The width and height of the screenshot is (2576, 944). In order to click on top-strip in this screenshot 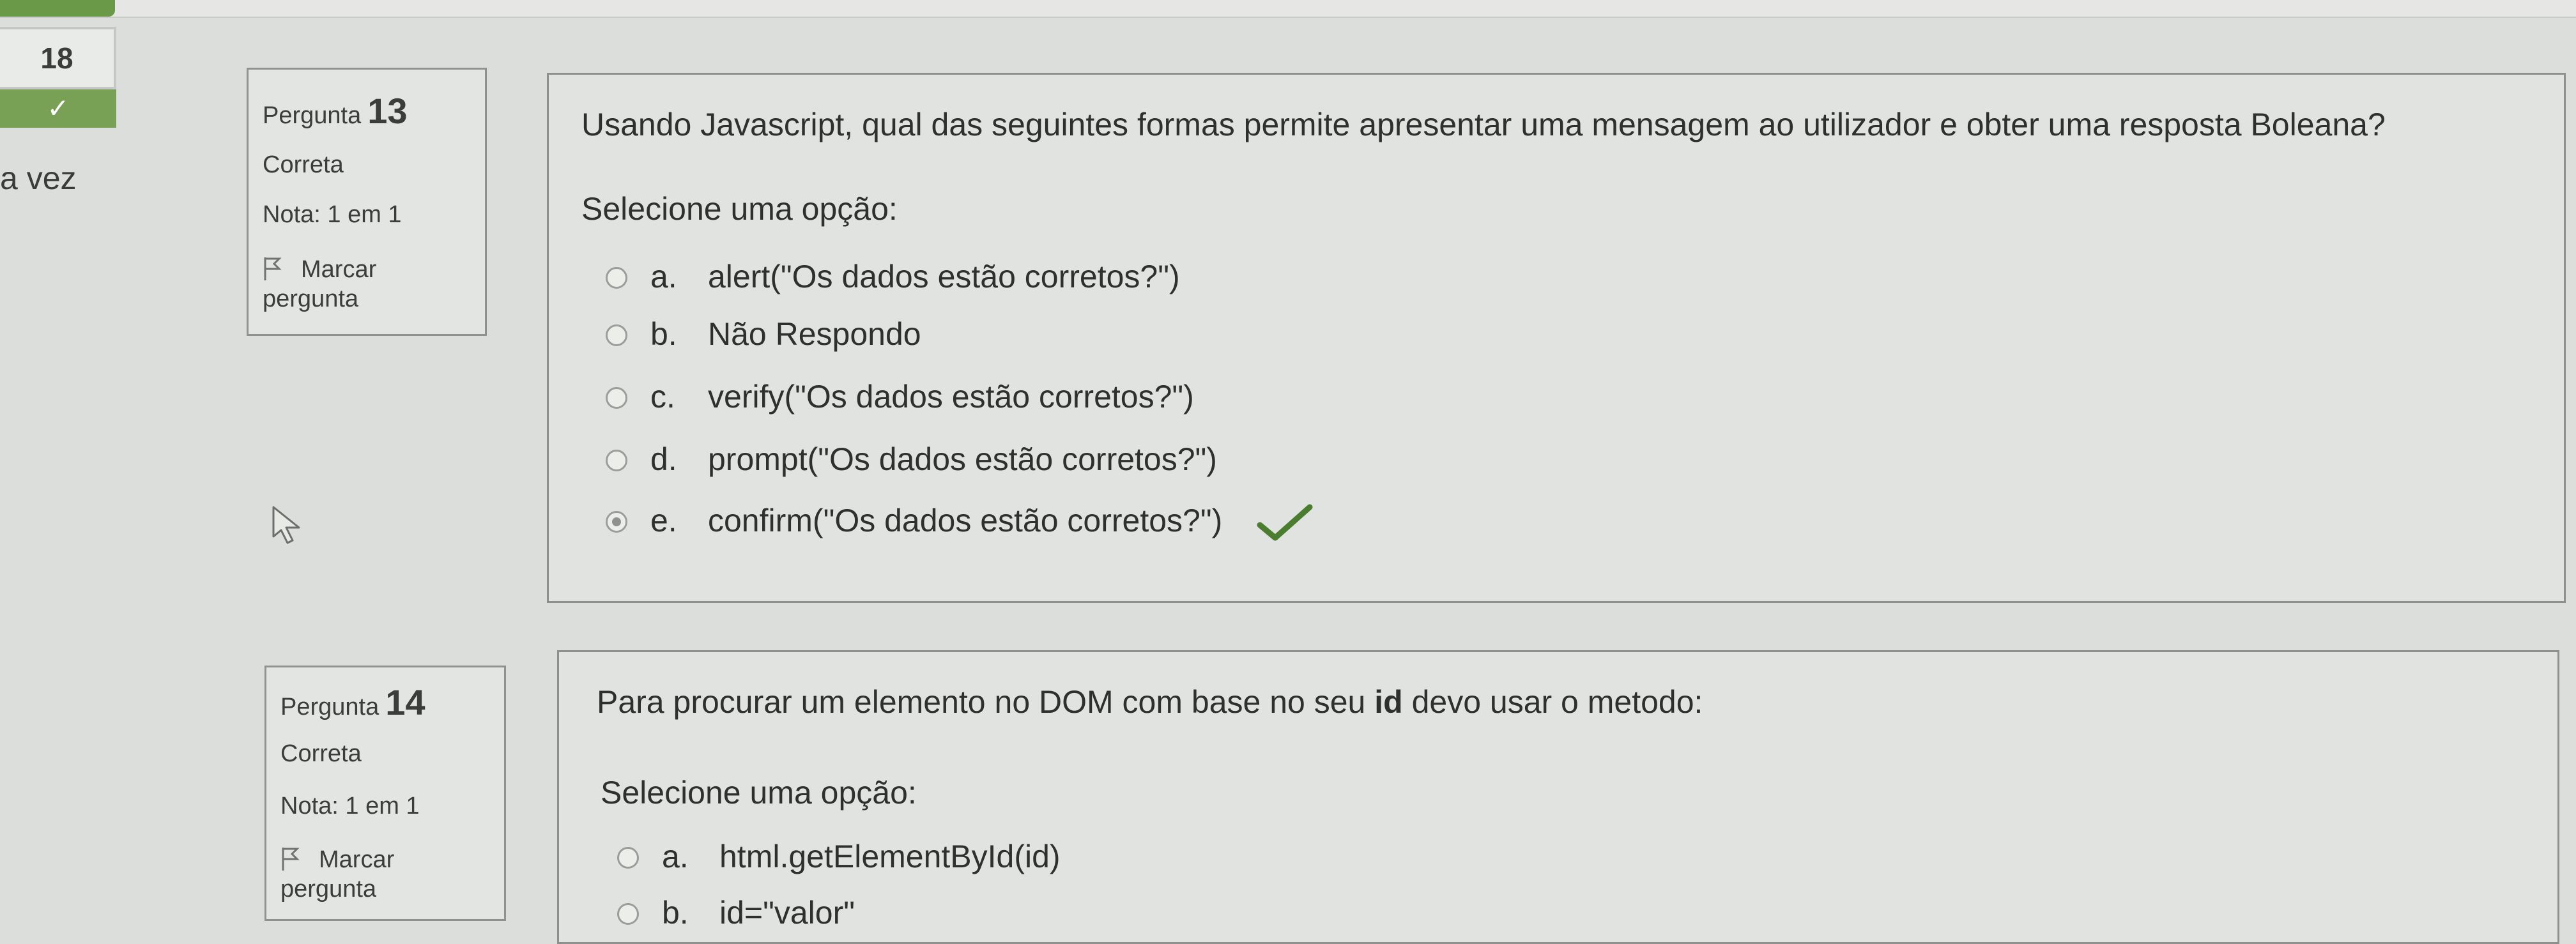, I will do `click(1288, 9)`.